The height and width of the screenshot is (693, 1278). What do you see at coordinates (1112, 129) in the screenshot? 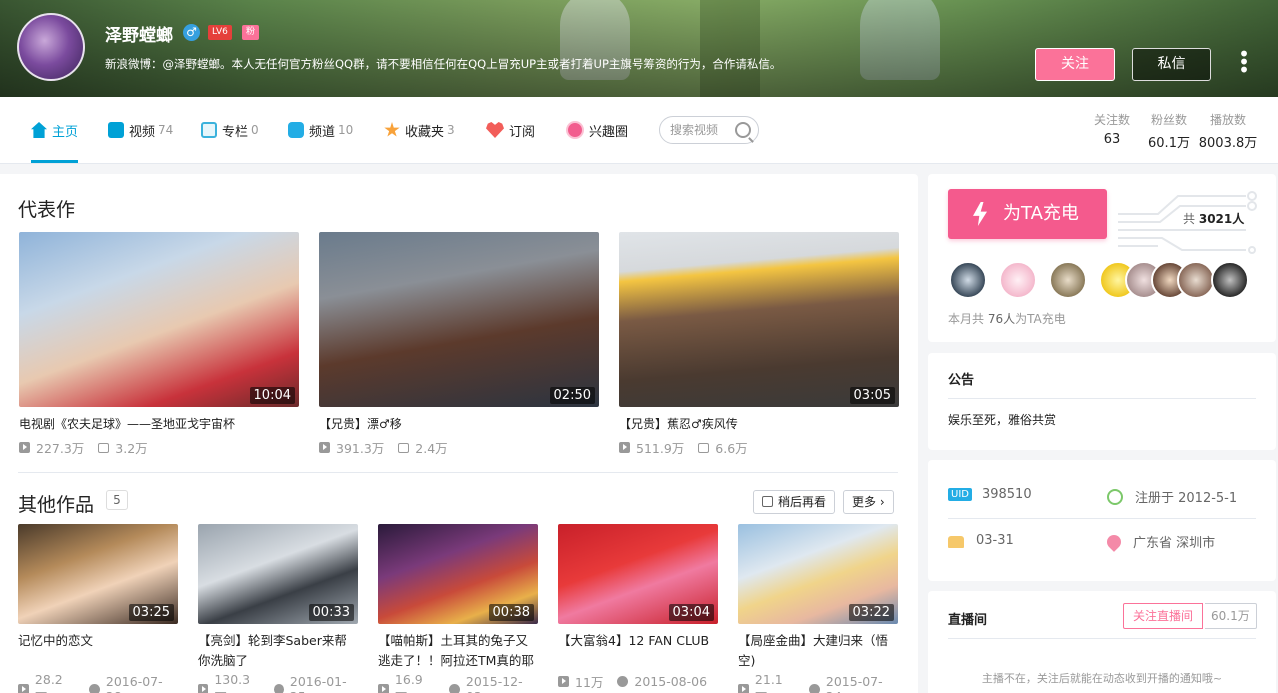
I see `stat-following: 关注数 63` at bounding box center [1112, 129].